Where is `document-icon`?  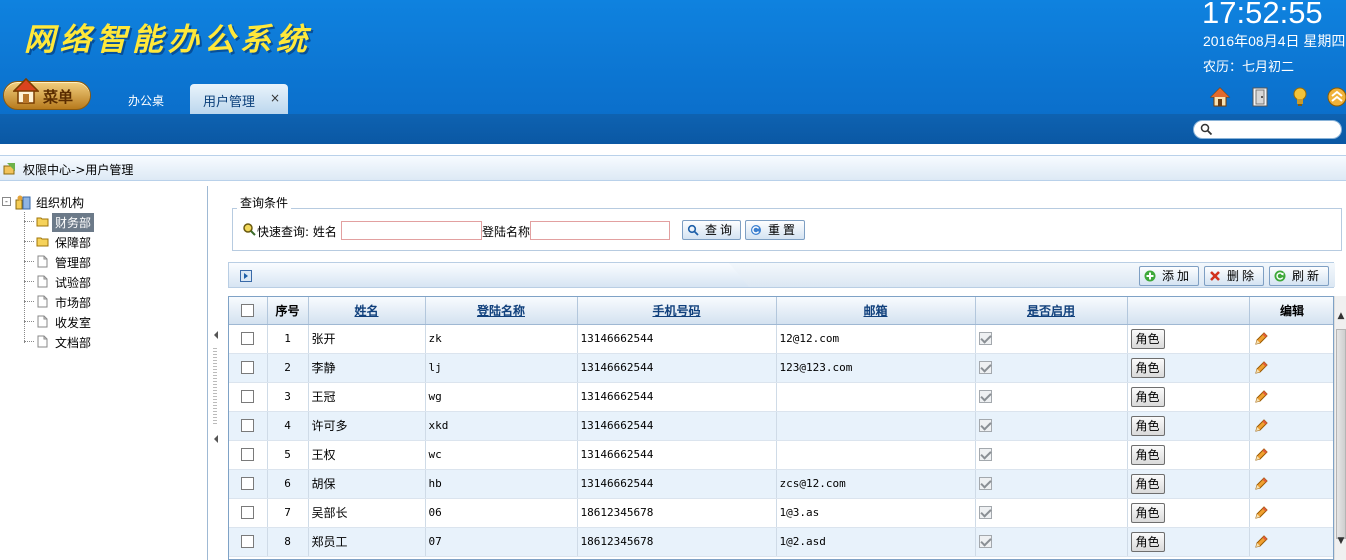
document-icon is located at coordinates (42, 321).